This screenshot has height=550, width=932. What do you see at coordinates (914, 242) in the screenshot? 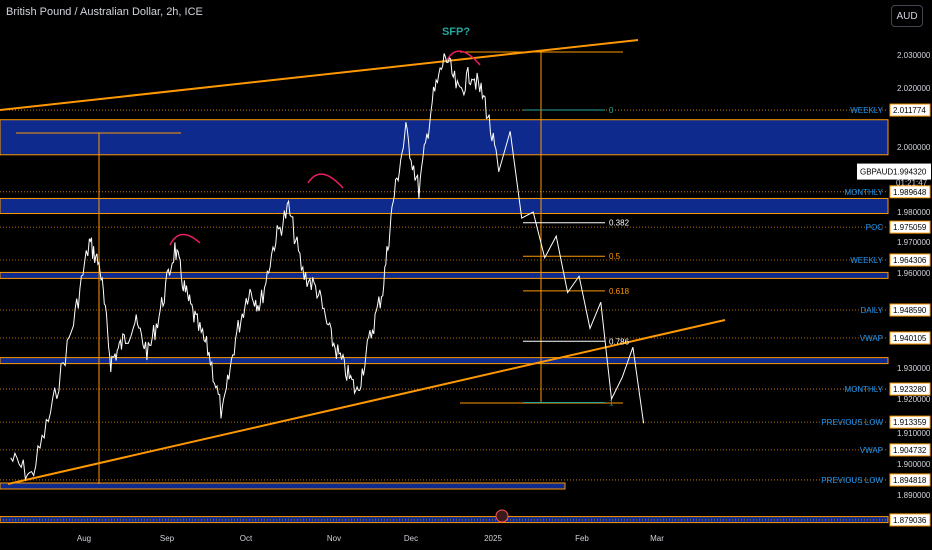
I see `y-tick-label: 1.970000` at bounding box center [914, 242].